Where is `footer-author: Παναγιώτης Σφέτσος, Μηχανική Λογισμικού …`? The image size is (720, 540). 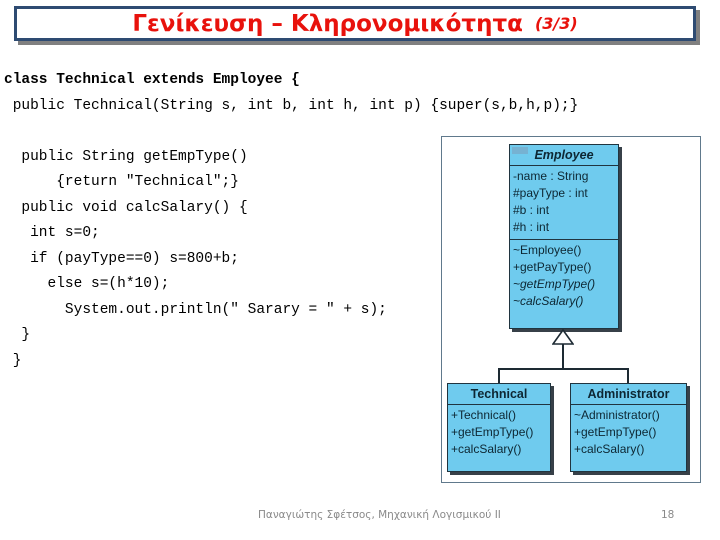
footer-author: Παναγιώτης Σφέτσος, Μηχανική Λογισμικού … is located at coordinates (379, 515).